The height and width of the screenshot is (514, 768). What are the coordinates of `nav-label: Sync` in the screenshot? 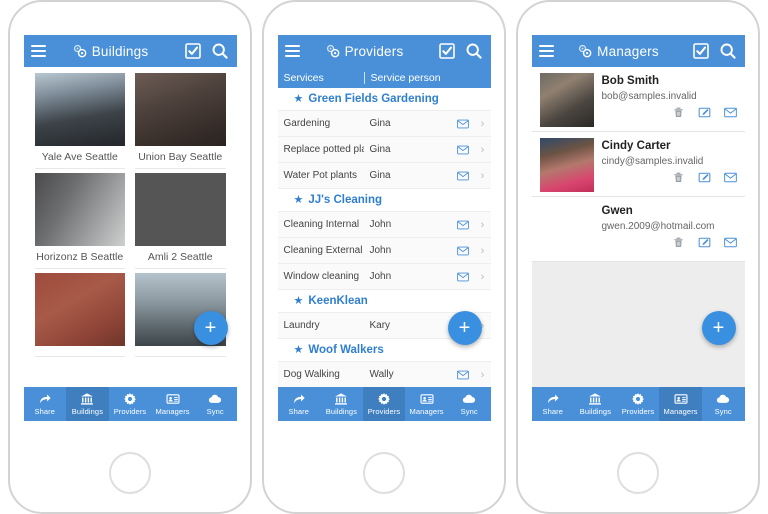 It's located at (469, 411).